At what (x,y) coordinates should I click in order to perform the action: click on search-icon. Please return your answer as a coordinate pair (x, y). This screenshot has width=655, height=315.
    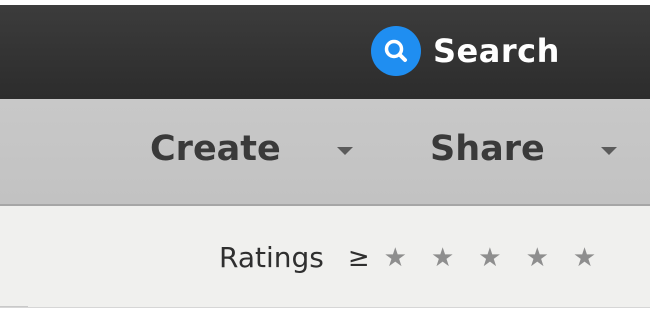
    Looking at the image, I should click on (396, 51).